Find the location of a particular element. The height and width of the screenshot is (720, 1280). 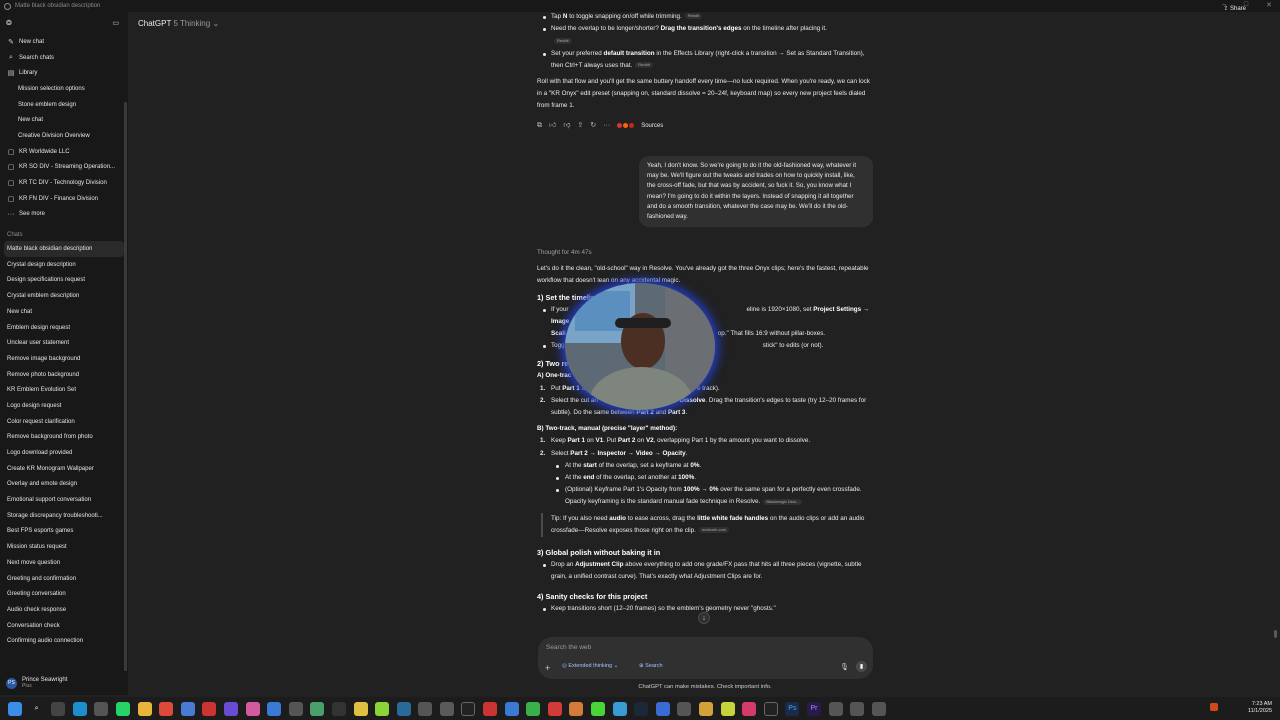

library-item: Stone emblem design is located at coordinates (64, 105).